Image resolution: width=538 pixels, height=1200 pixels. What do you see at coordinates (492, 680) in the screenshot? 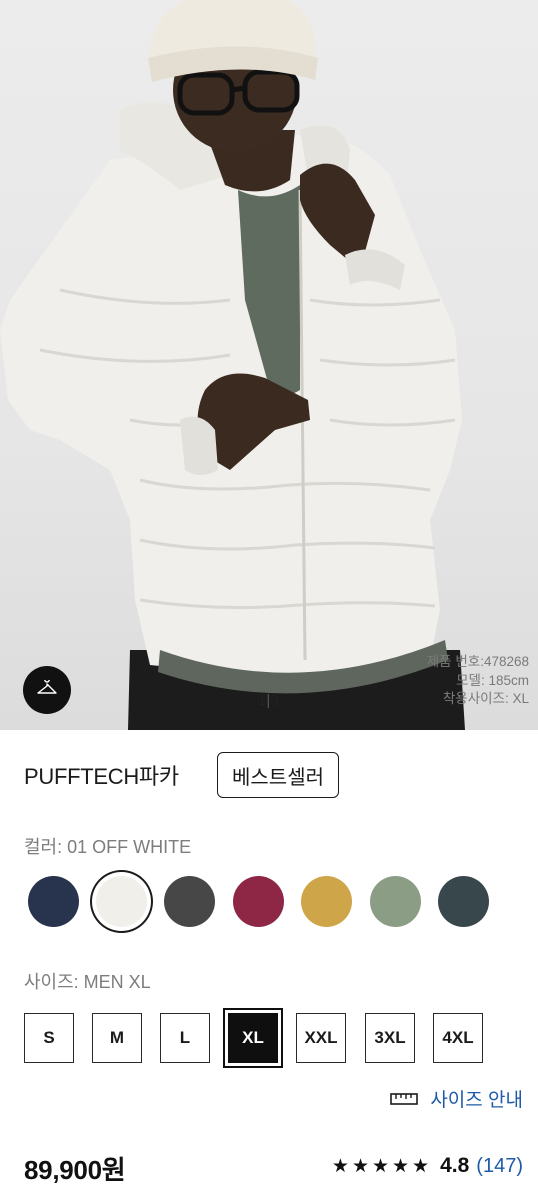
I see `model-height: 모델: 185cm` at bounding box center [492, 680].